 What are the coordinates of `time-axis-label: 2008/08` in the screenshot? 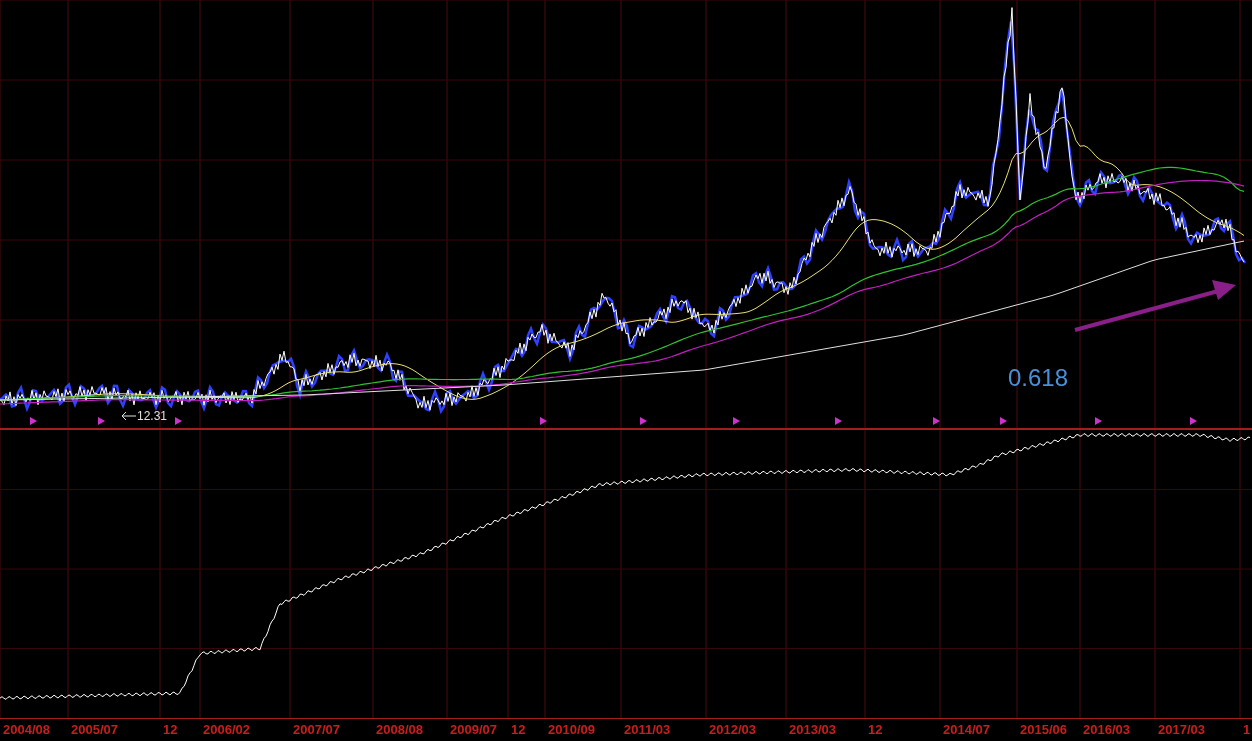 It's located at (399, 729).